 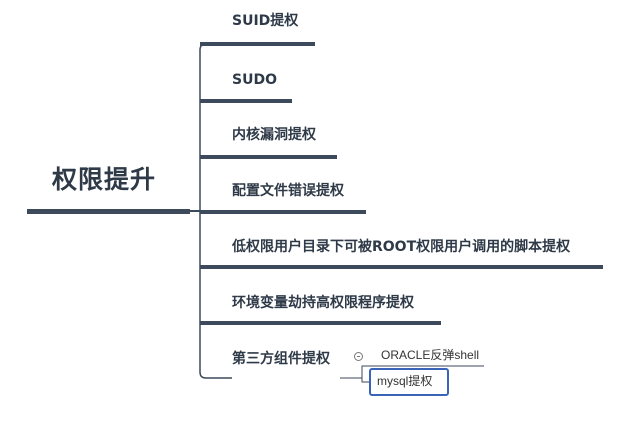 I want to click on branch-label: 环境变量劫持高权限程序提权, so click(x=323, y=303).